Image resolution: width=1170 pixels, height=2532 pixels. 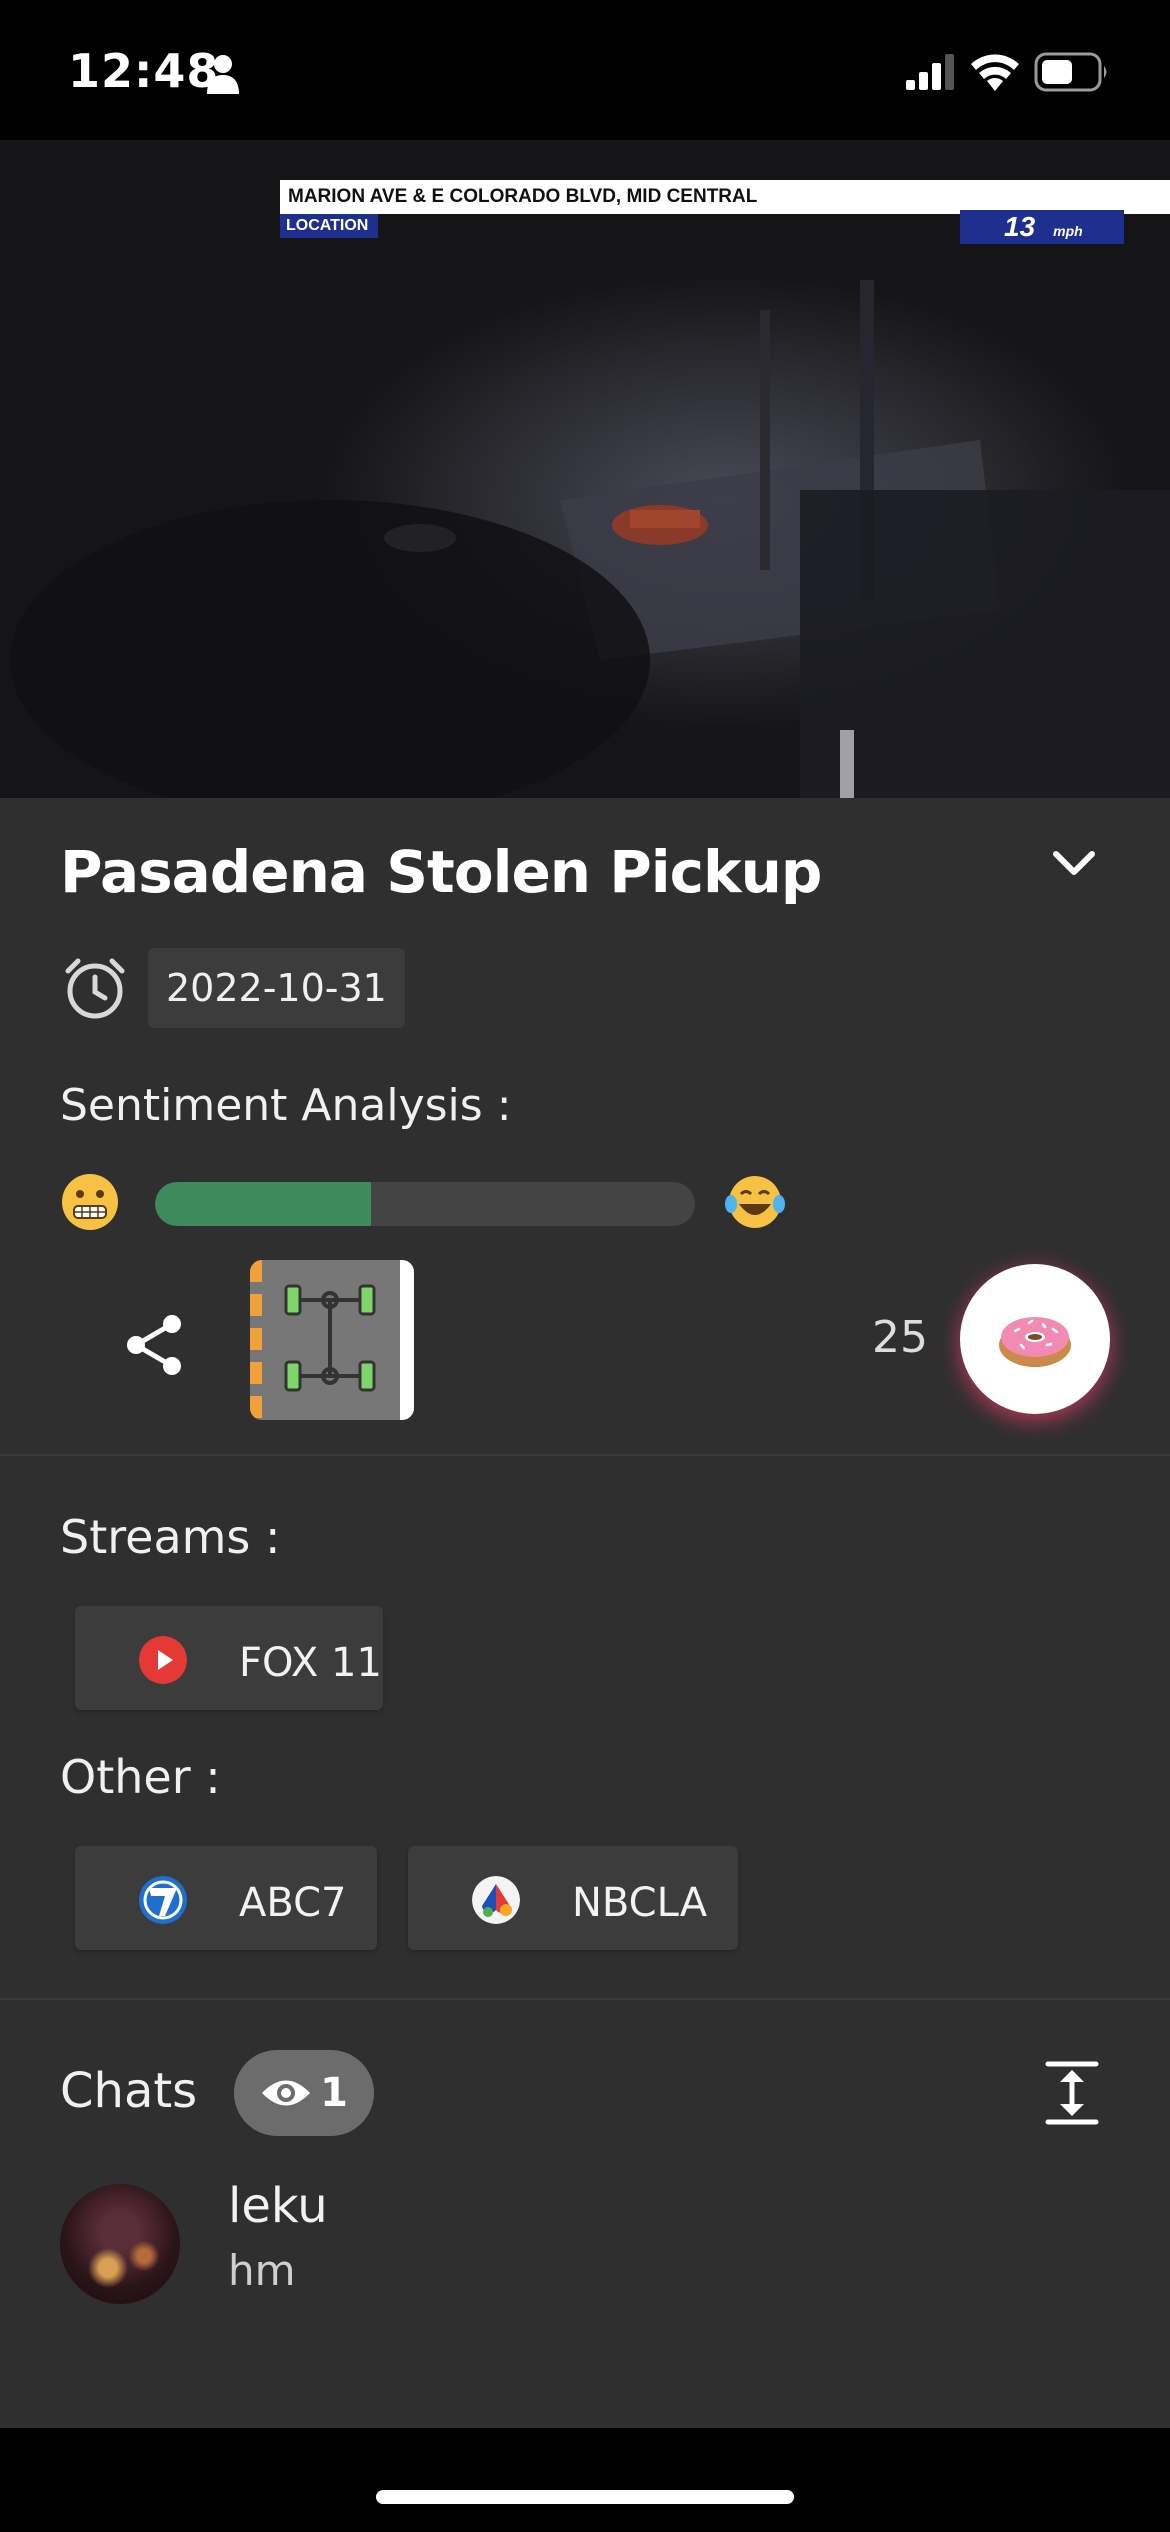 What do you see at coordinates (425, 1204) in the screenshot?
I see `sentiment-track` at bounding box center [425, 1204].